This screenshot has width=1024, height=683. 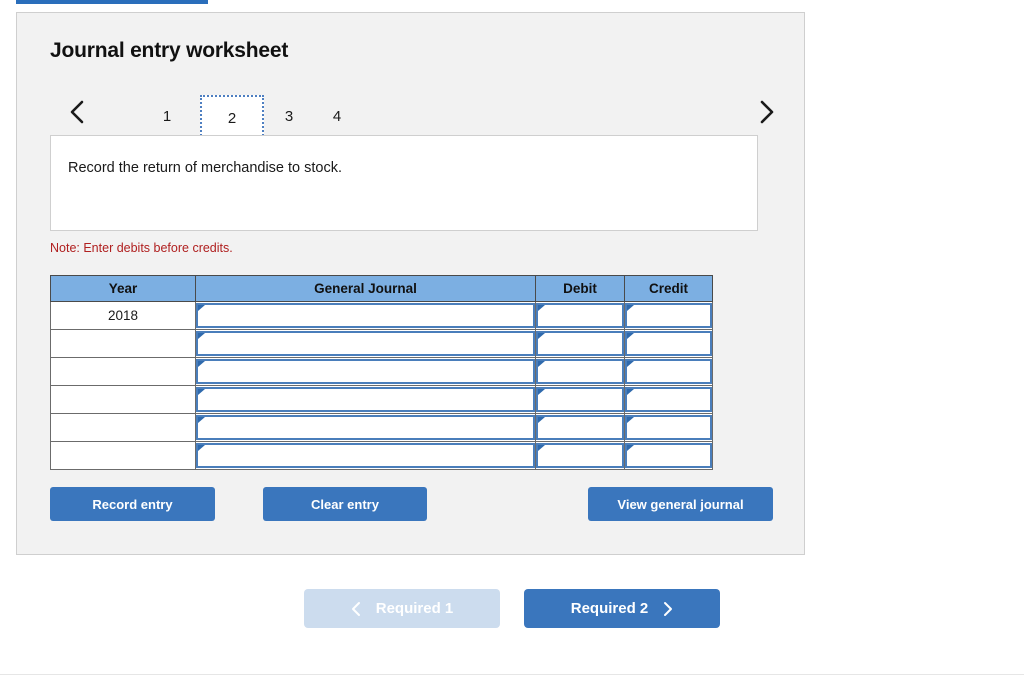 I want to click on required-2-button: Required 2, so click(x=622, y=608).